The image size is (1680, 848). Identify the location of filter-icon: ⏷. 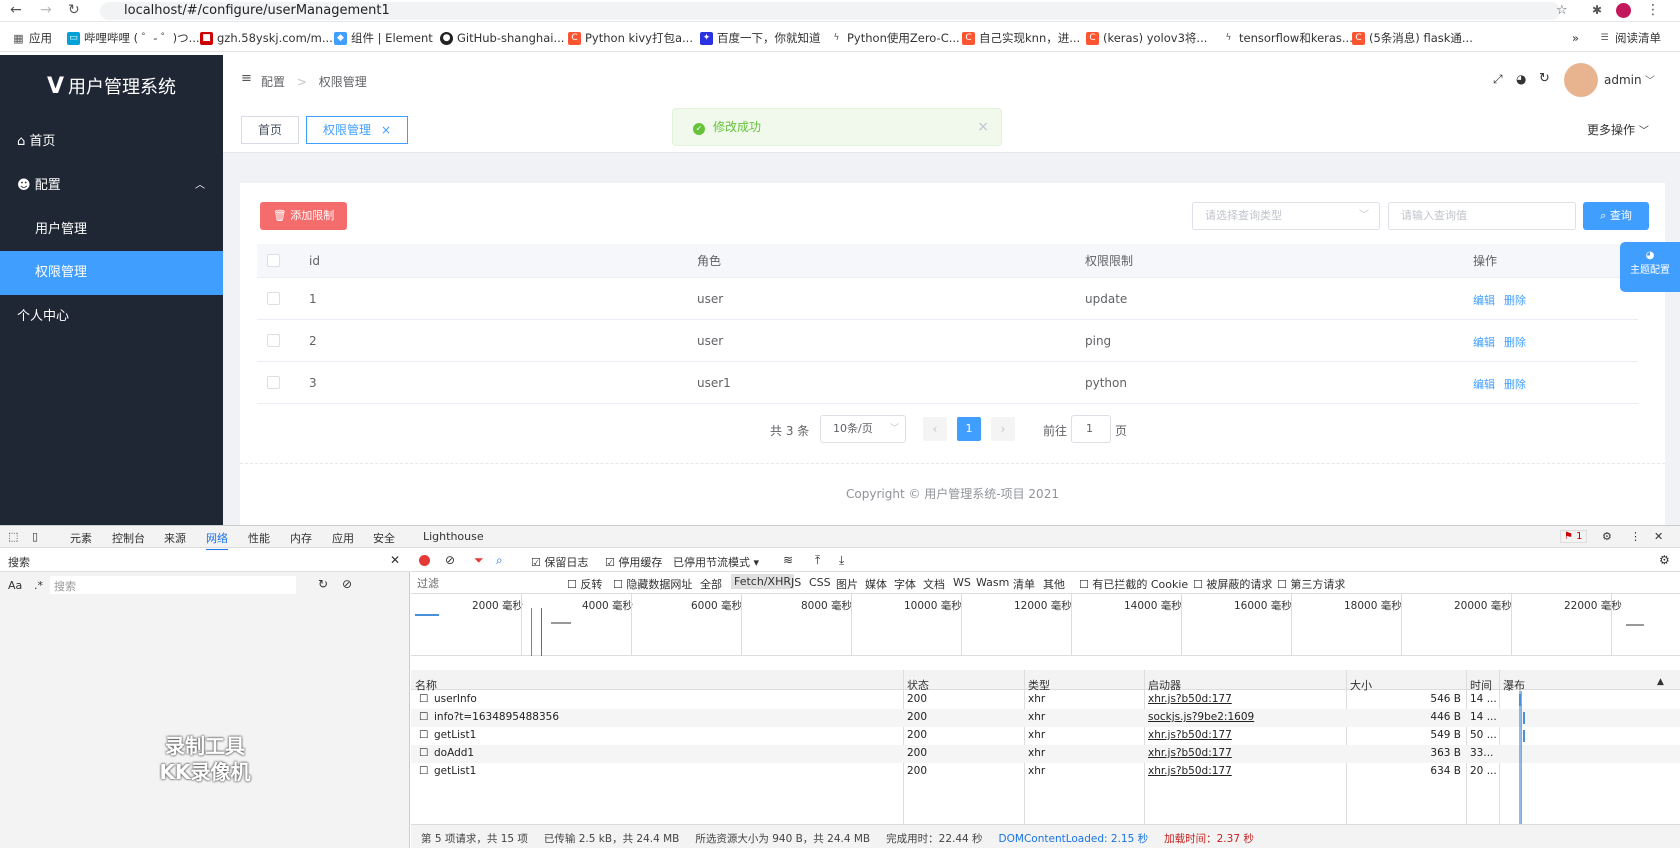
(479, 560).